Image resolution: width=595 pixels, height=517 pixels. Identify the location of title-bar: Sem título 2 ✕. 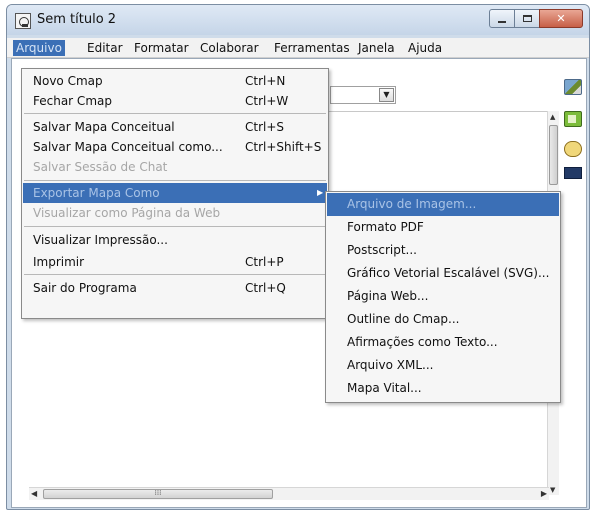
(298, 20).